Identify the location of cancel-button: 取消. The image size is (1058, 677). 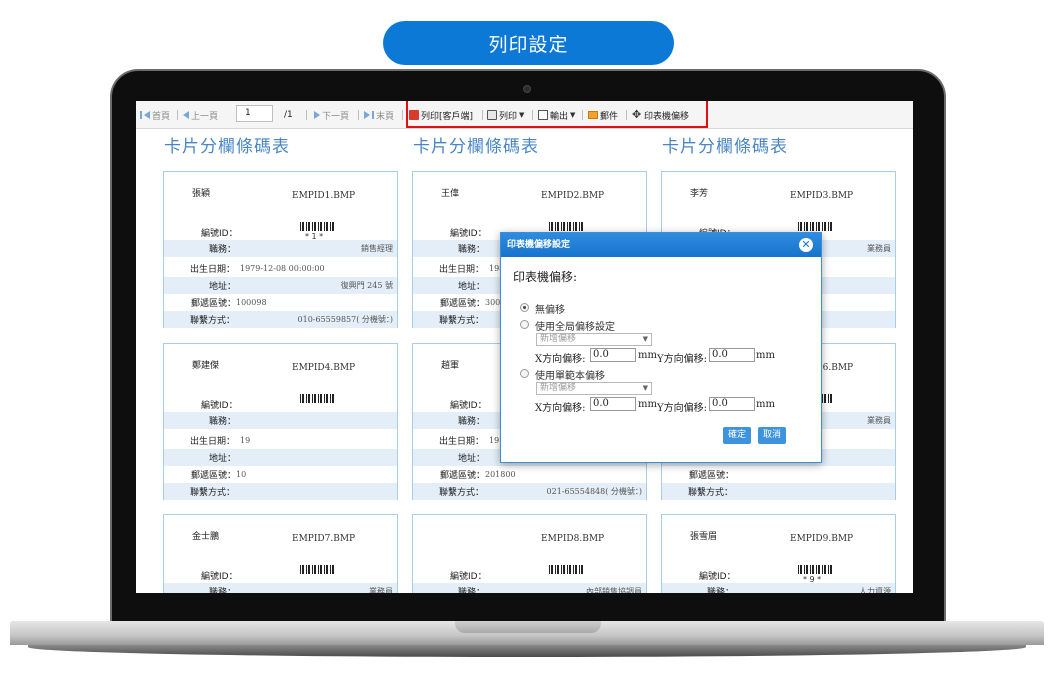
(772, 435).